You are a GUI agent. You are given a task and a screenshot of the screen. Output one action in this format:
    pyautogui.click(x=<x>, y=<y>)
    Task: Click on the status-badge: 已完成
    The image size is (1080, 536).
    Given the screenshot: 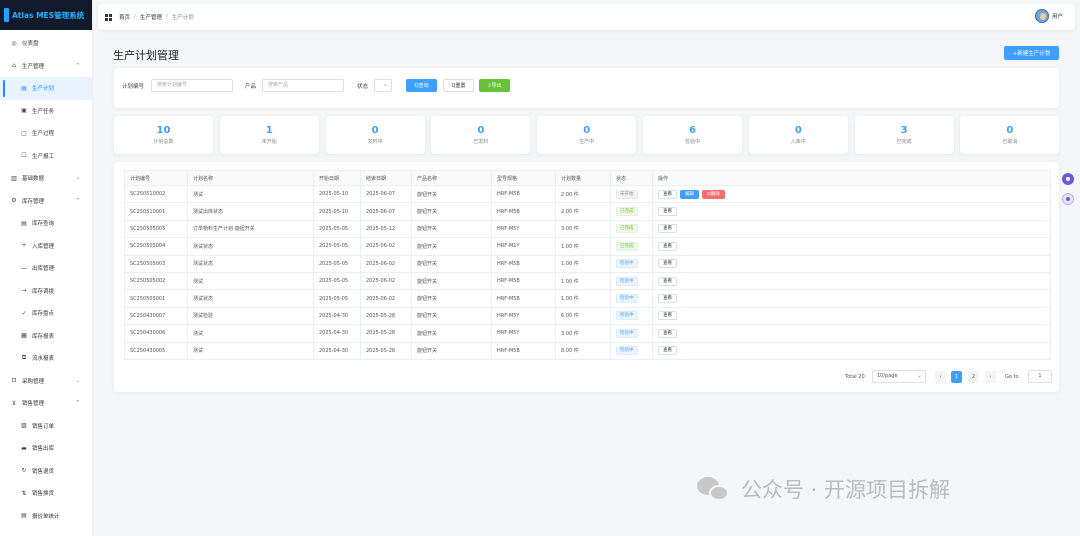 What is the action you would take?
    pyautogui.click(x=627, y=246)
    